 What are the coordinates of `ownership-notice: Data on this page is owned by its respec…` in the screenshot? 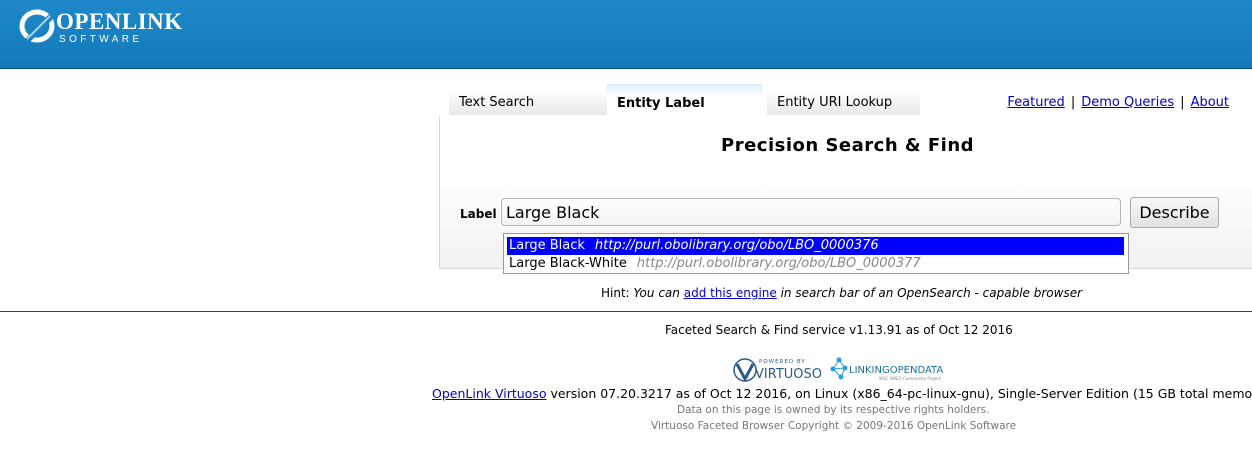 It's located at (833, 410).